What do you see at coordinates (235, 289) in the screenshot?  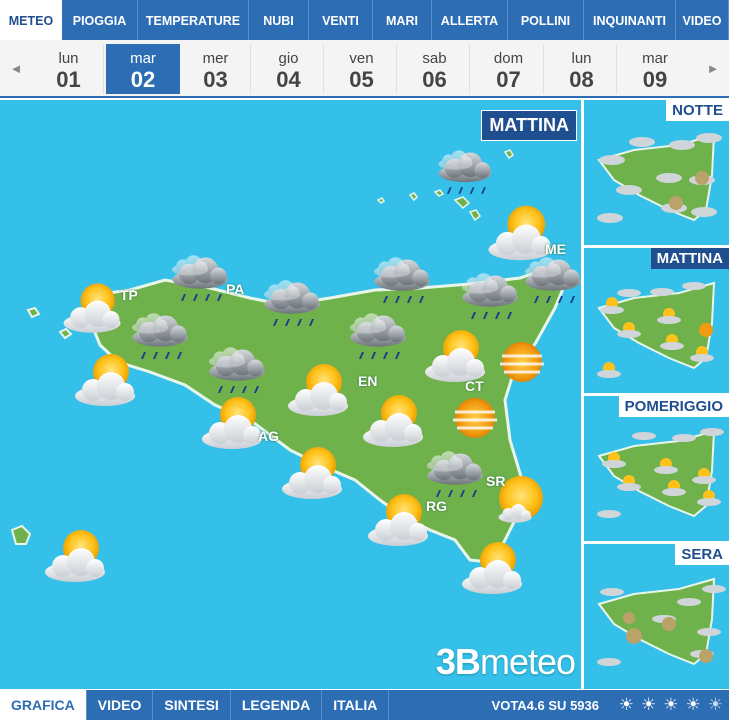 I see `province-label-pa: PA` at bounding box center [235, 289].